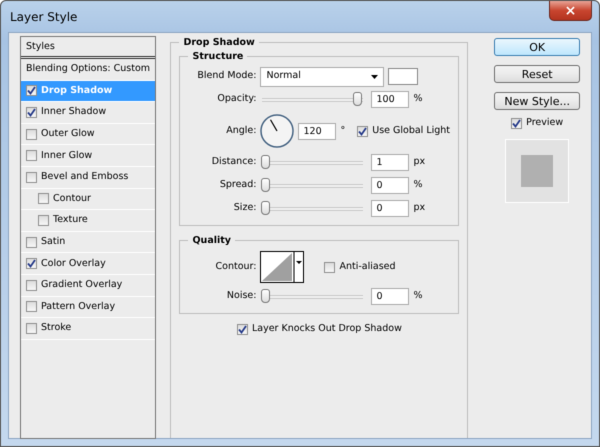 The height and width of the screenshot is (447, 600). What do you see at coordinates (88, 307) in the screenshot?
I see `style-list-item: Pattern Overlay` at bounding box center [88, 307].